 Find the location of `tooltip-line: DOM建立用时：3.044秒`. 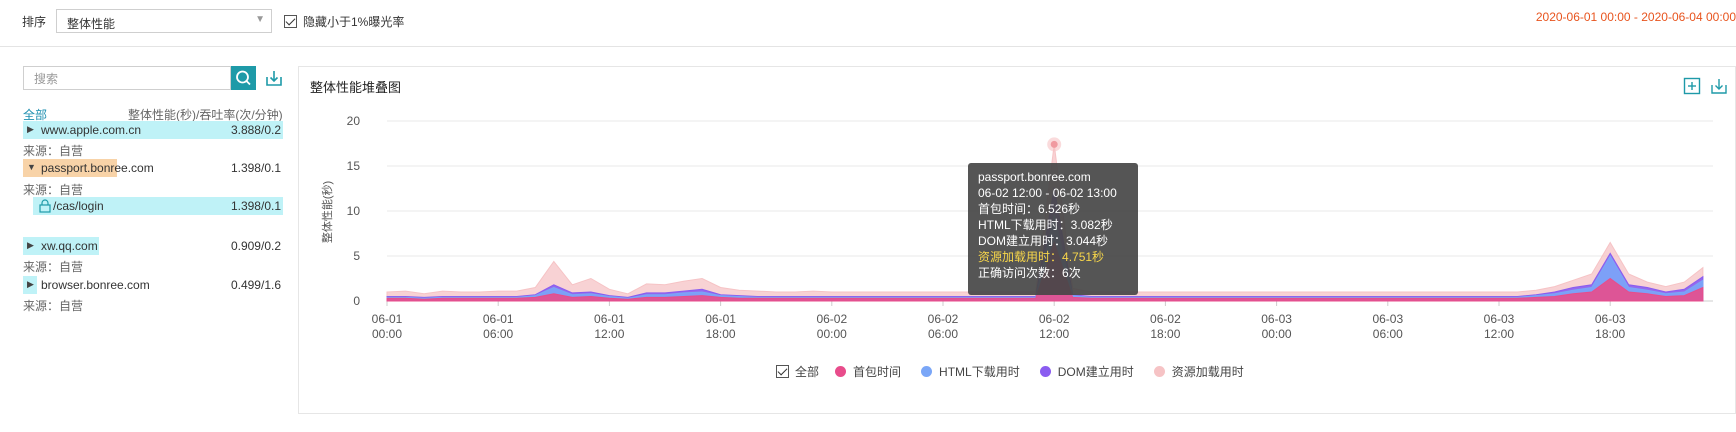

tooltip-line: DOM建立用时：3.044秒 is located at coordinates (1053, 241).